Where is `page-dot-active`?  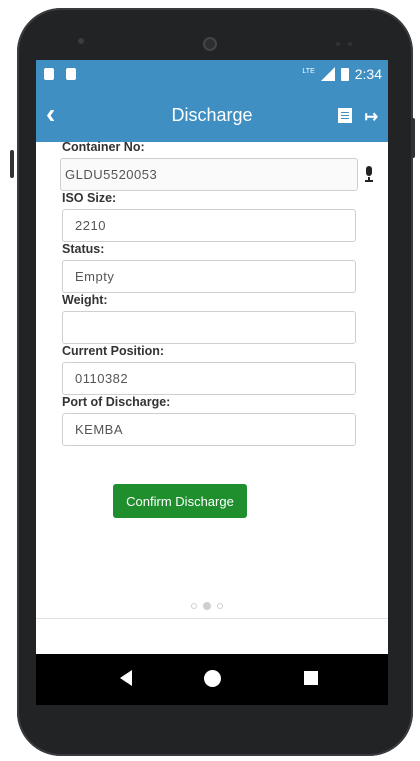
page-dot-active is located at coordinates (207, 606).